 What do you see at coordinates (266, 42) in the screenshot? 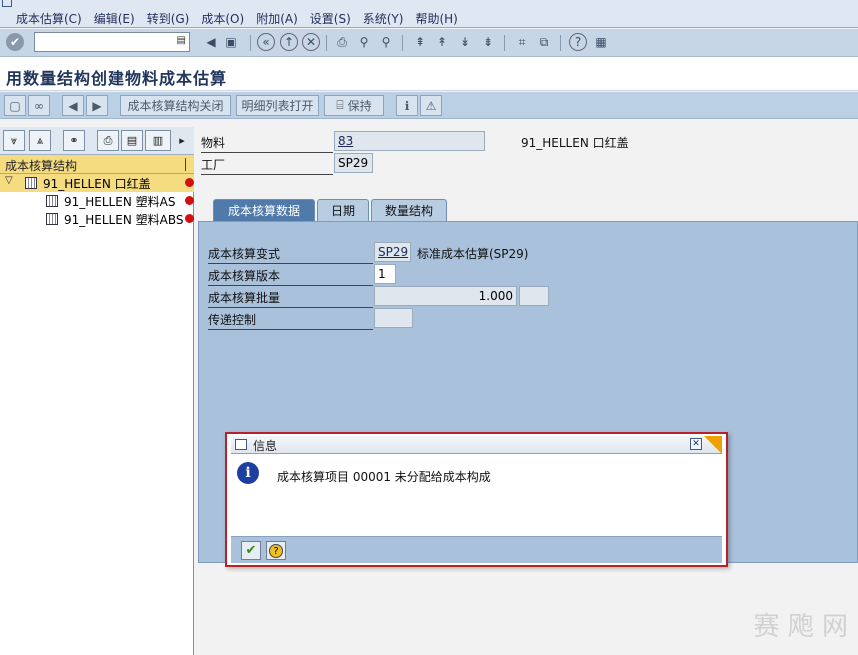
I see `back-icon: «` at bounding box center [266, 42].